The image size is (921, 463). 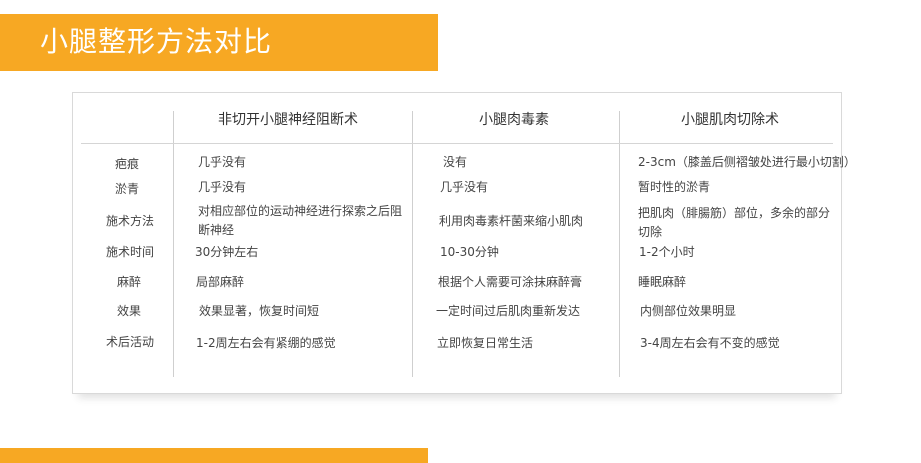 I want to click on row-label-duration: 施术时间, so click(x=130, y=252).